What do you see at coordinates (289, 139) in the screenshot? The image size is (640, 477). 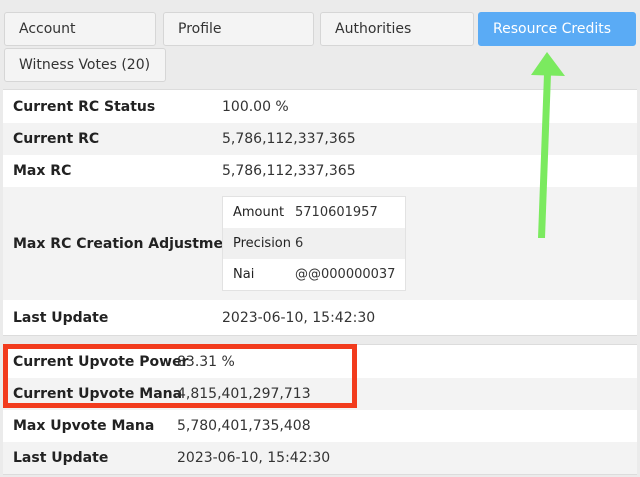 I see `current-rc-value: 5,786,112,337,365` at bounding box center [289, 139].